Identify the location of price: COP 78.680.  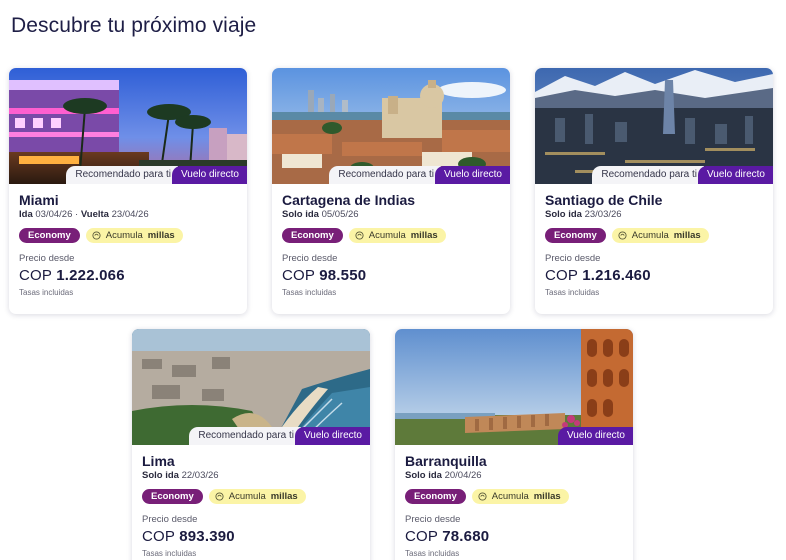
(447, 536).